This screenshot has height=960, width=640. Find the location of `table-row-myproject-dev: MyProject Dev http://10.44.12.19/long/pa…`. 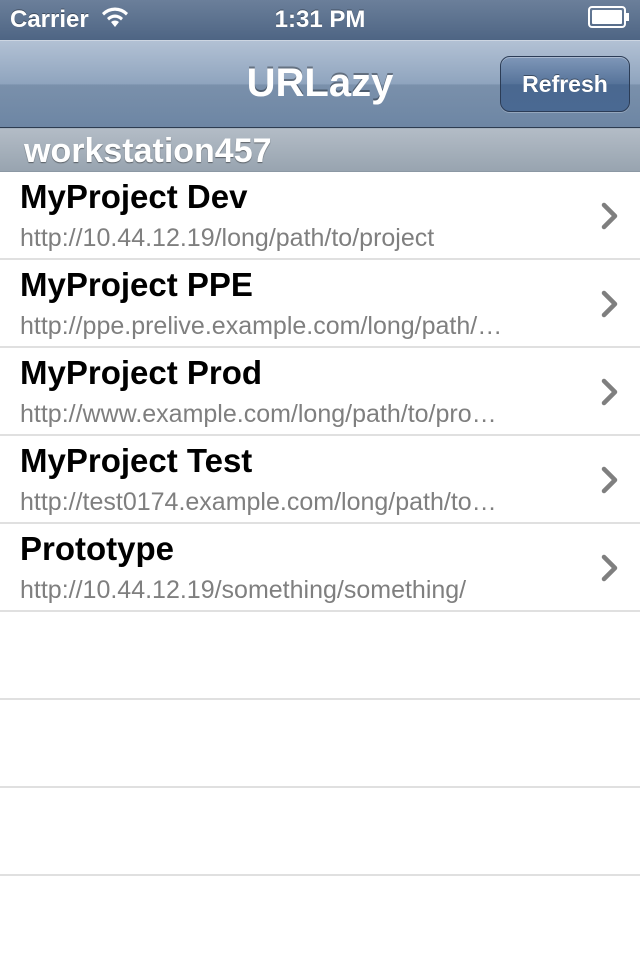

table-row-myproject-dev: MyProject Dev http://10.44.12.19/long/pa… is located at coordinates (320, 216).